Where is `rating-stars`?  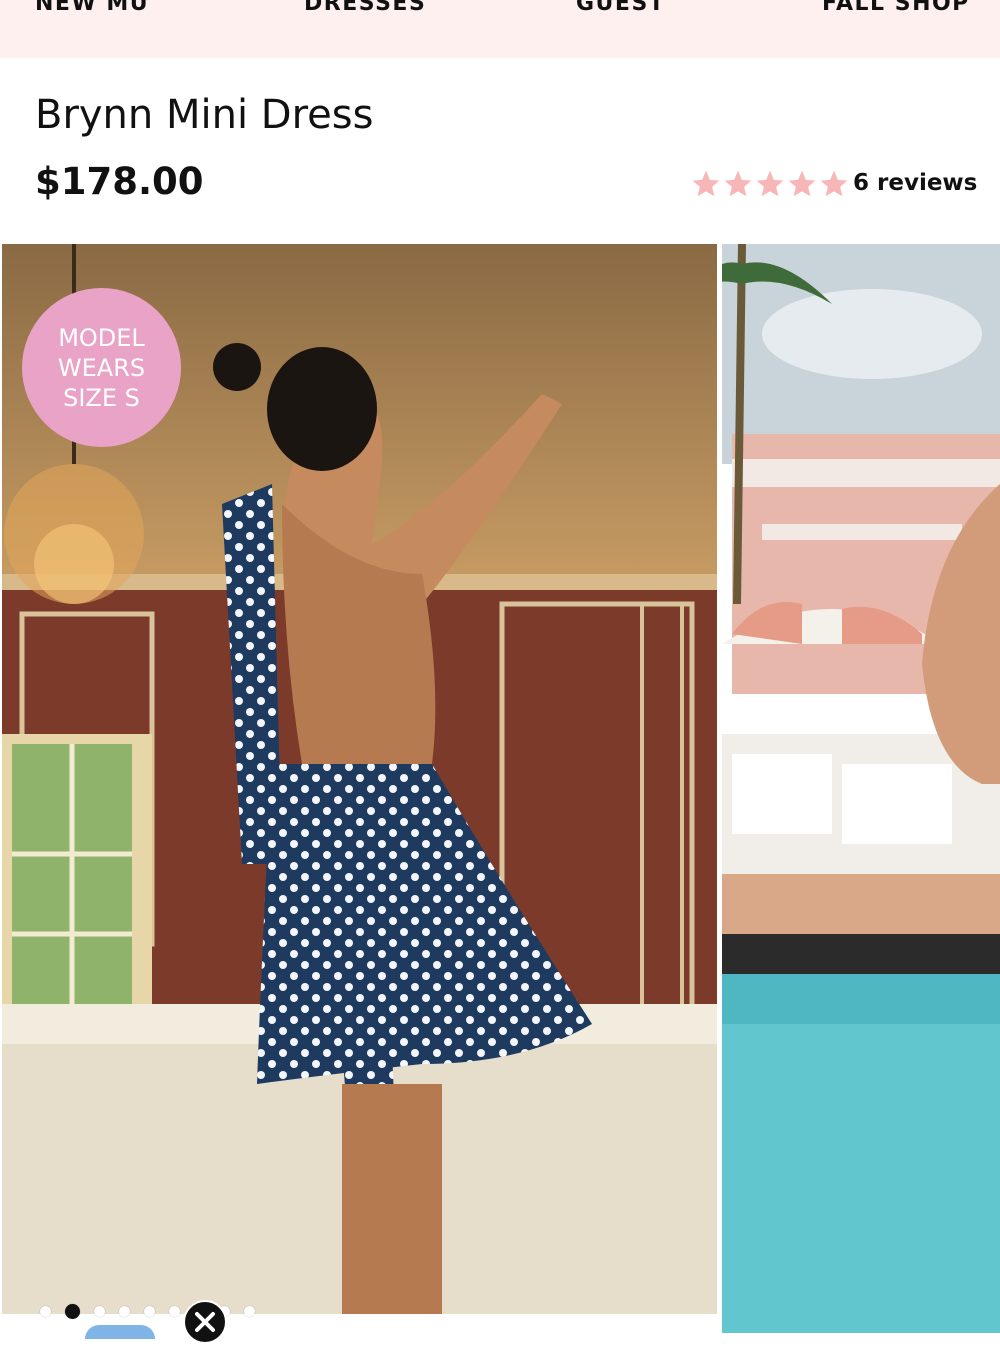 rating-stars is located at coordinates (770, 184).